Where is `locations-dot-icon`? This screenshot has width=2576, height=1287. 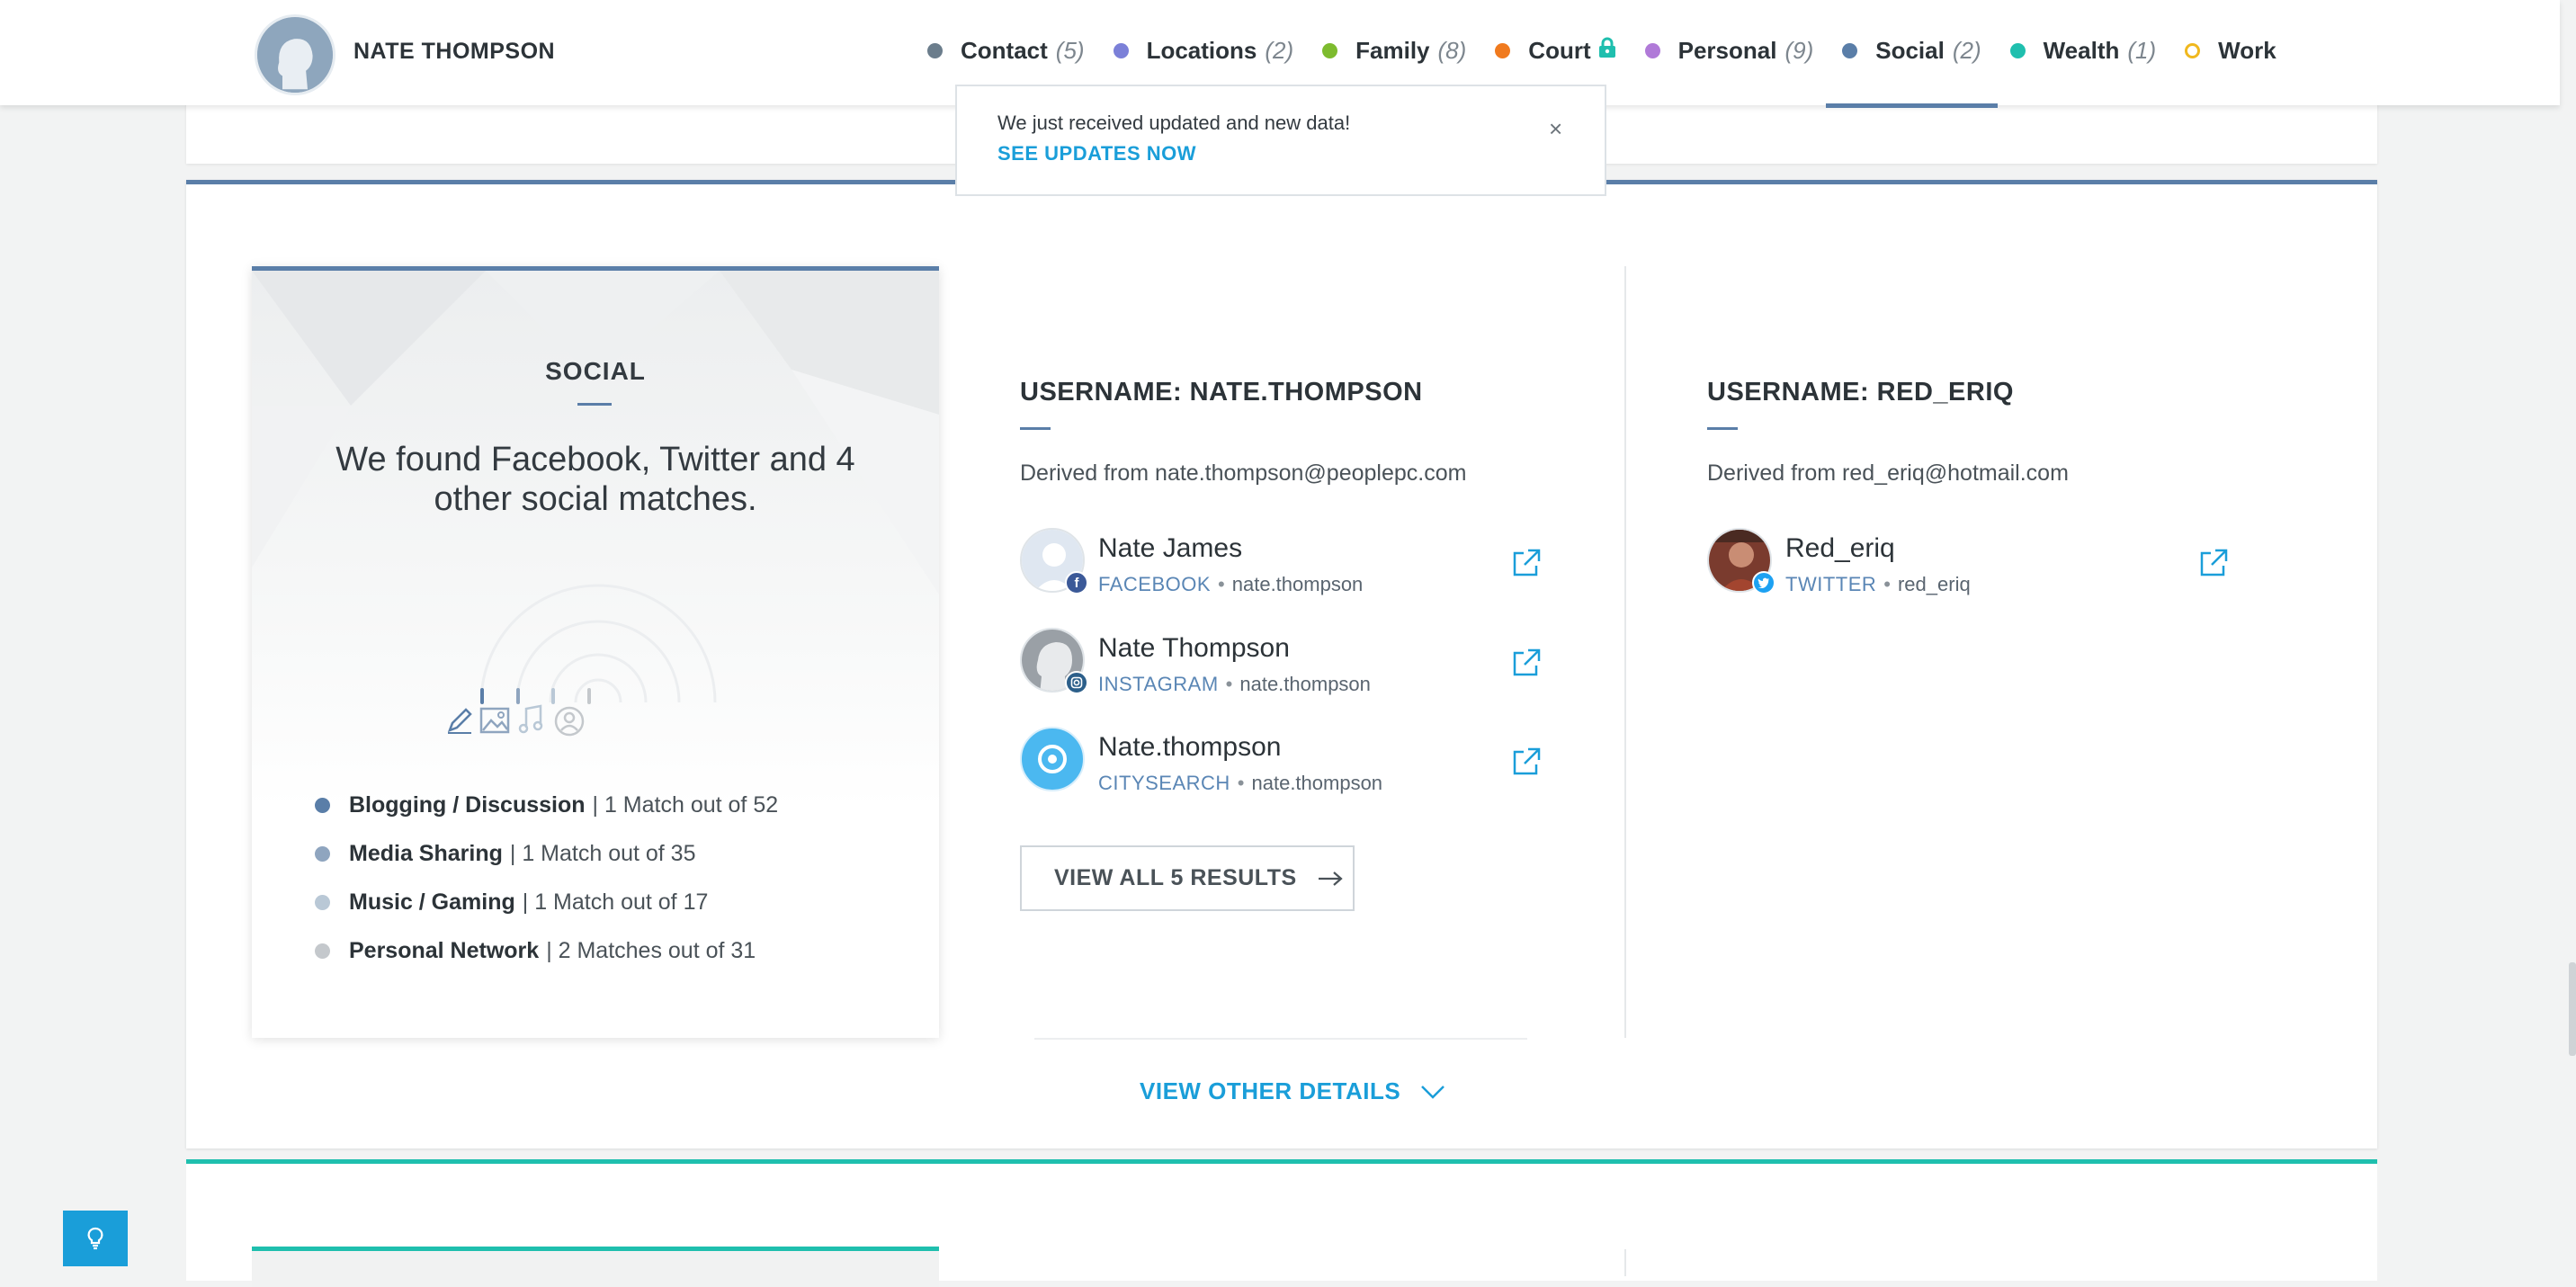 locations-dot-icon is located at coordinates (1121, 50).